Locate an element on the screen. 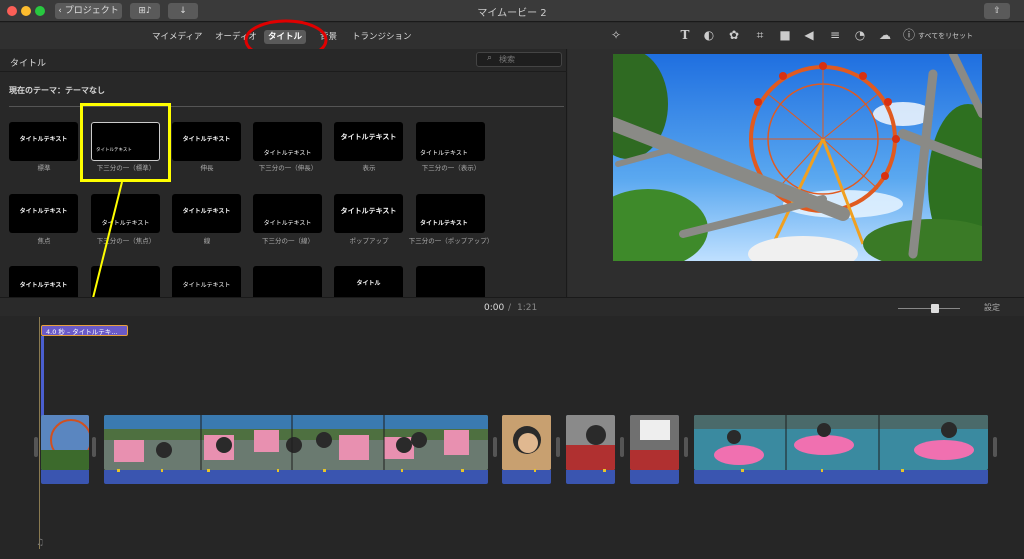 The height and width of the screenshot is (559, 1024). window-titlebar: ‹ プロジェクト ⊞♪ ↓ マイムービー 2 ⇧ is located at coordinates (512, 11).